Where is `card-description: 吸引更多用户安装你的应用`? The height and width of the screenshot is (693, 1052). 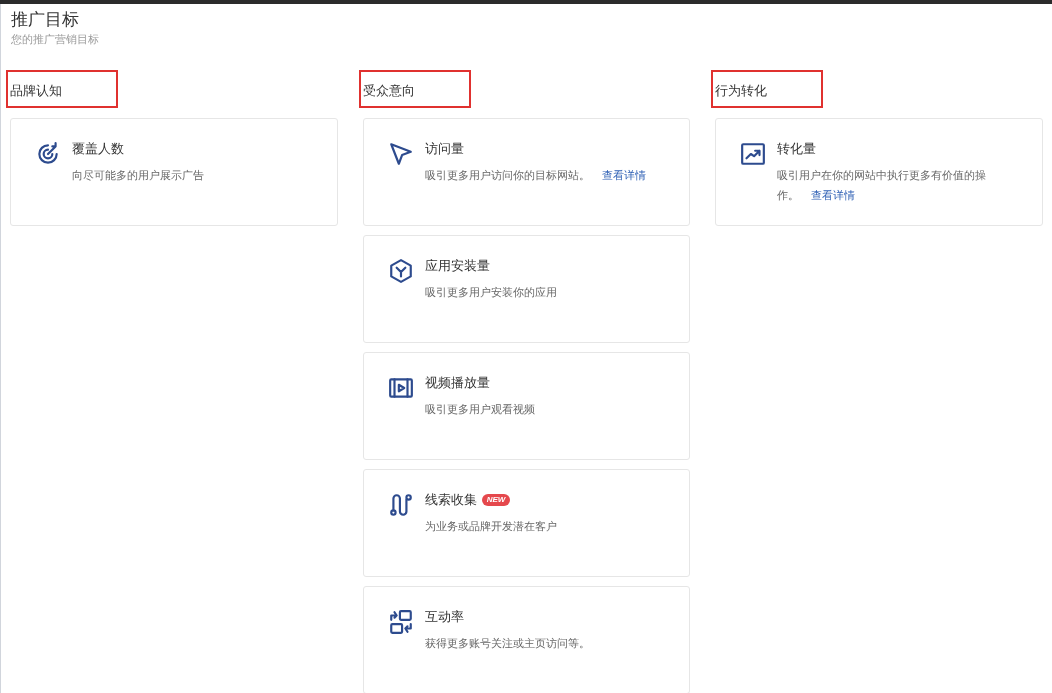
card-description: 吸引更多用户安装你的应用 is located at coordinates (490, 292).